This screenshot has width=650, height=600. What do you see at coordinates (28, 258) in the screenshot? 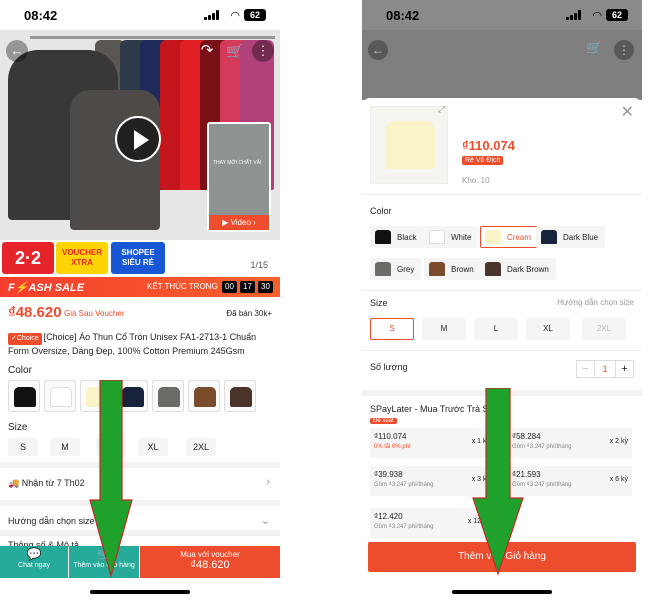
I see `promo-22-badge: 2·2` at bounding box center [28, 258].